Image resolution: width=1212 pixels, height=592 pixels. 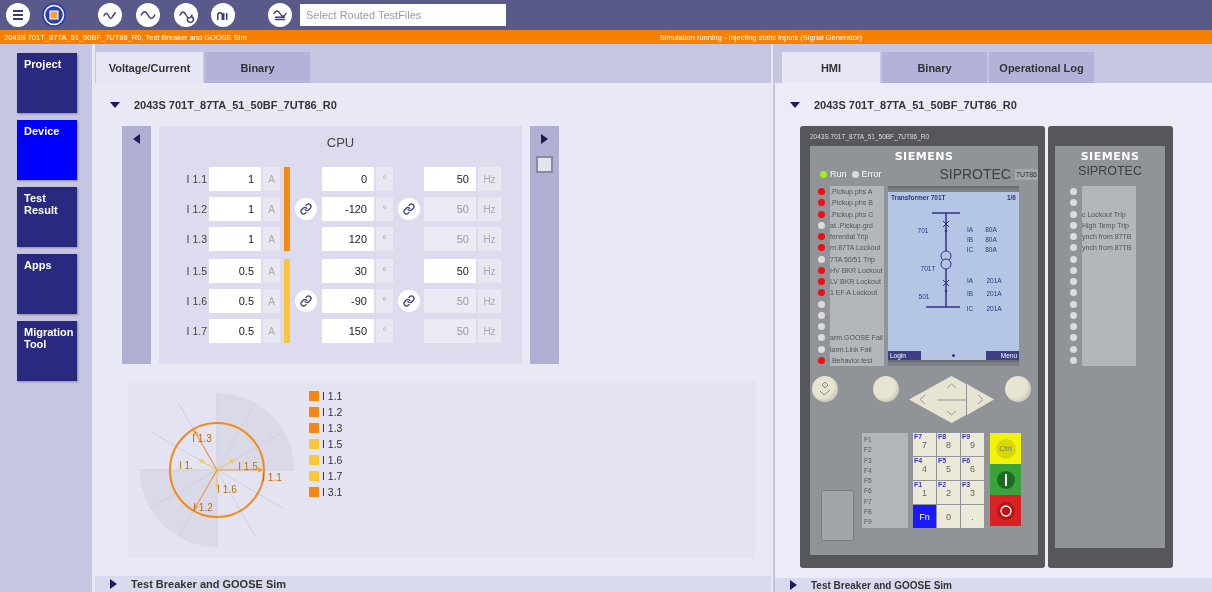 I want to click on check-icon, so click(x=825, y=389).